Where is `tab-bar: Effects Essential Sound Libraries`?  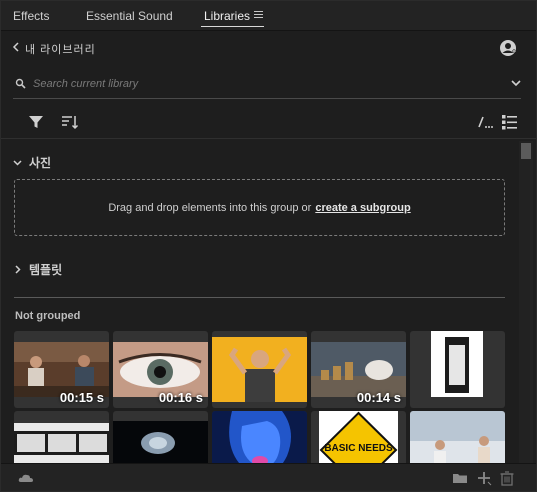
tab-bar: Effects Essential Sound Libraries is located at coordinates (268, 16).